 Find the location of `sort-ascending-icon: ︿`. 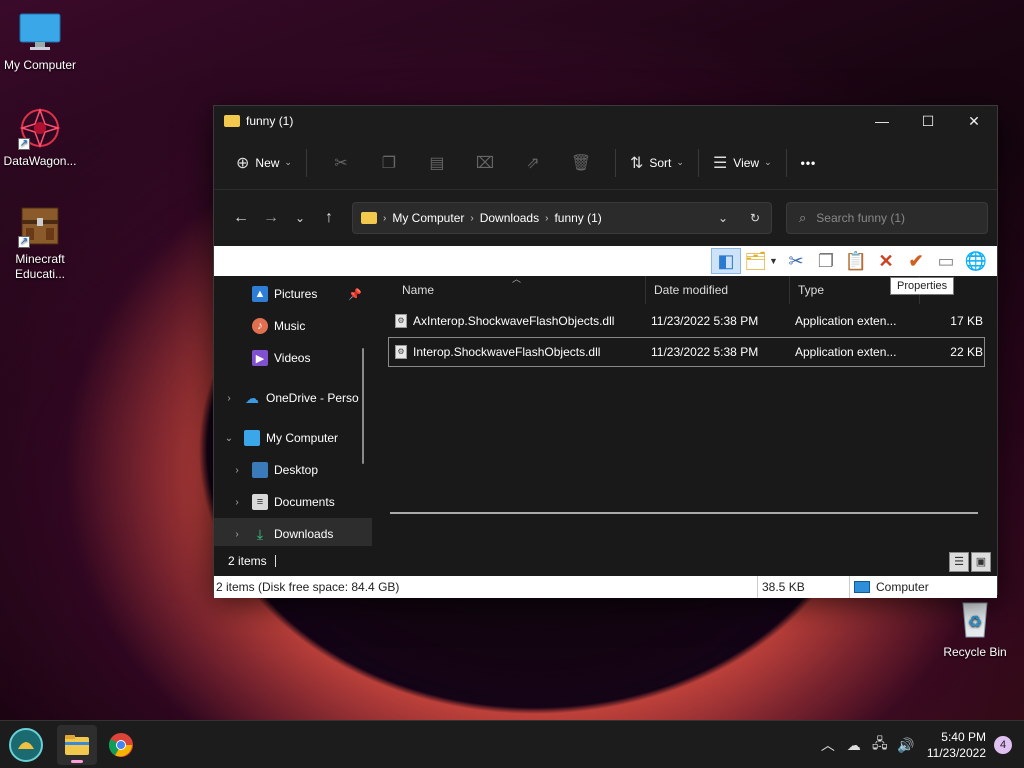

sort-ascending-icon: ︿ is located at coordinates (517, 279).